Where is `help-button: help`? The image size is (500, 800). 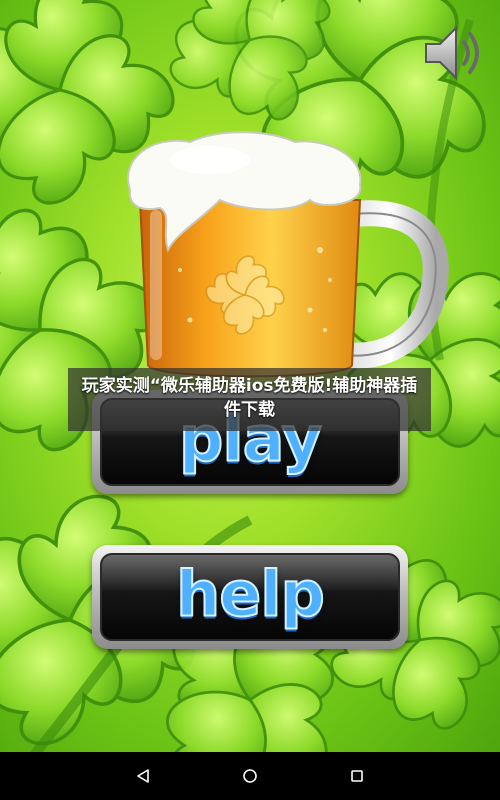
help-button: help is located at coordinates (250, 597).